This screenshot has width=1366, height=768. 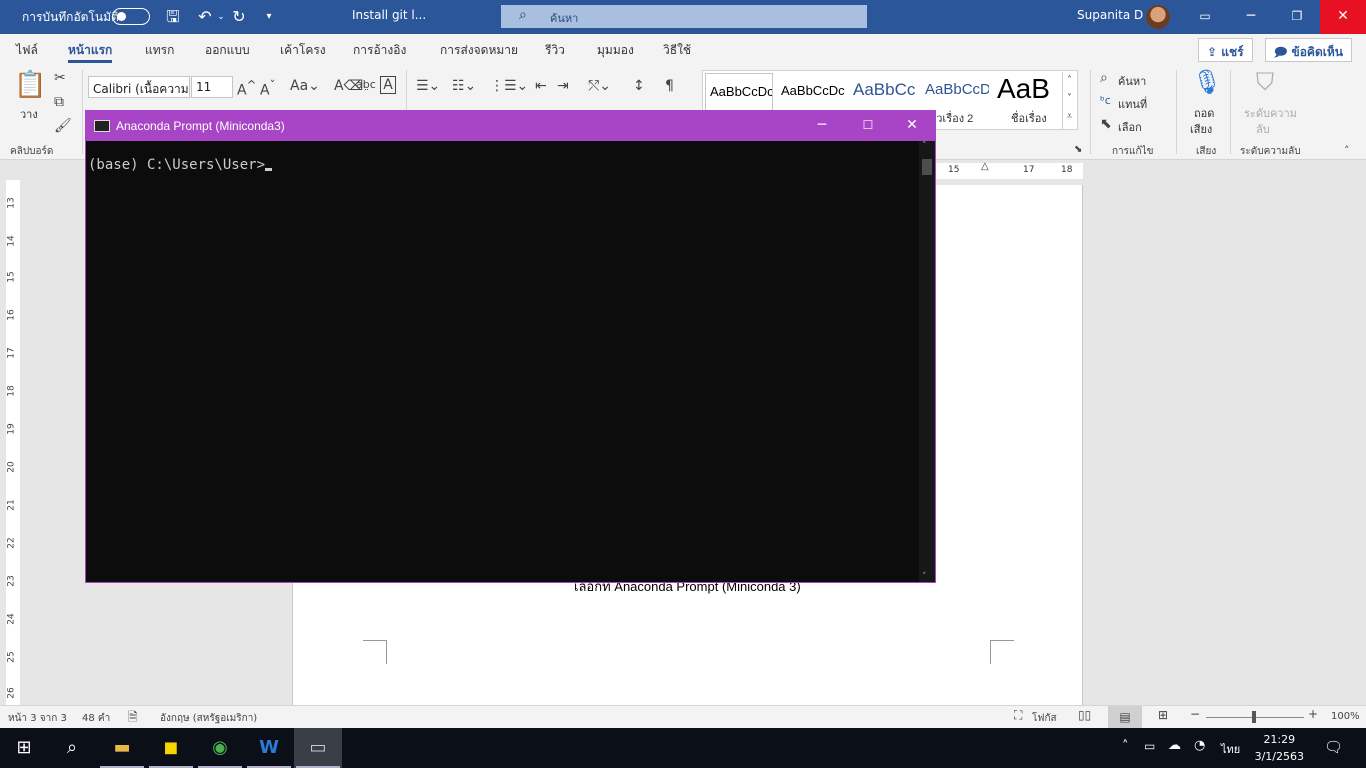 I want to click on tab-references: การอ้างอิง, so click(x=379, y=50).